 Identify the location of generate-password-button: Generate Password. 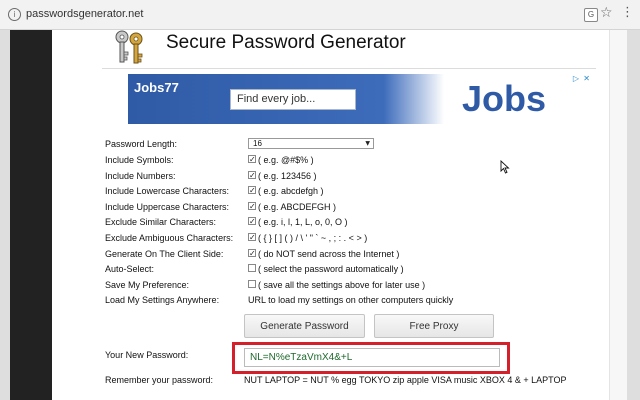
(304, 326).